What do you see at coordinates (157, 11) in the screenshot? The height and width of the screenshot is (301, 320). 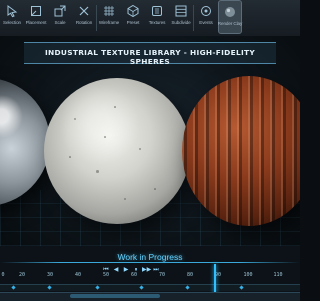 I see `textures-icon` at bounding box center [157, 11].